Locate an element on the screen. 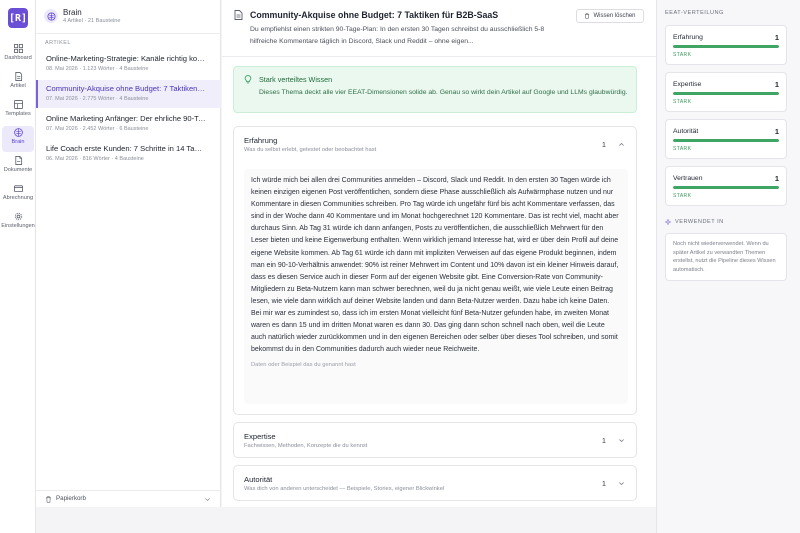 The width and height of the screenshot is (800, 533). article-meta: 06. Mai 2026 · 816 Wörter · 4 Bausteine is located at coordinates (95, 159).